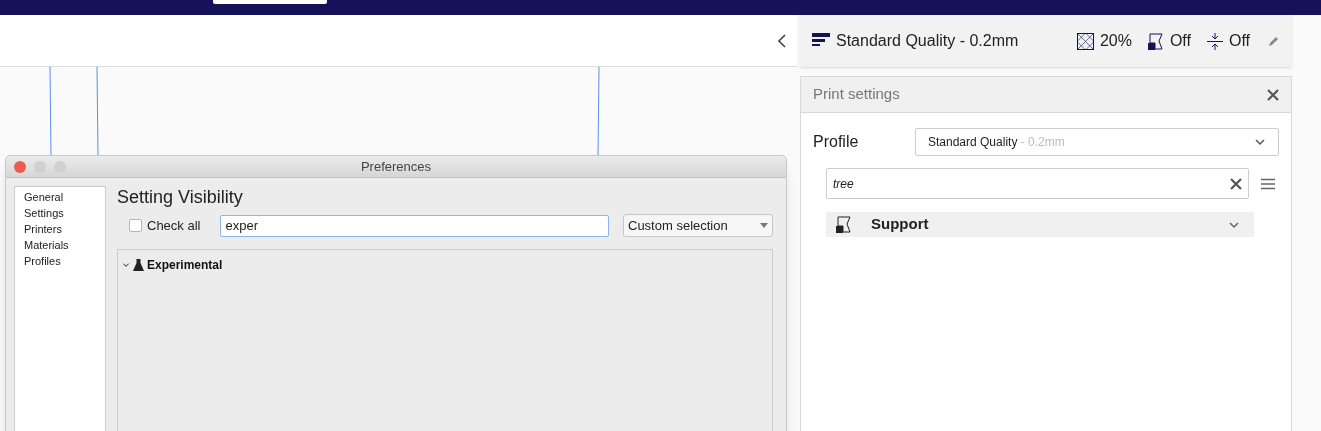  What do you see at coordinates (1097, 142) in the screenshot?
I see `profile-dropdown: Standard Quality - 0.2mm` at bounding box center [1097, 142].